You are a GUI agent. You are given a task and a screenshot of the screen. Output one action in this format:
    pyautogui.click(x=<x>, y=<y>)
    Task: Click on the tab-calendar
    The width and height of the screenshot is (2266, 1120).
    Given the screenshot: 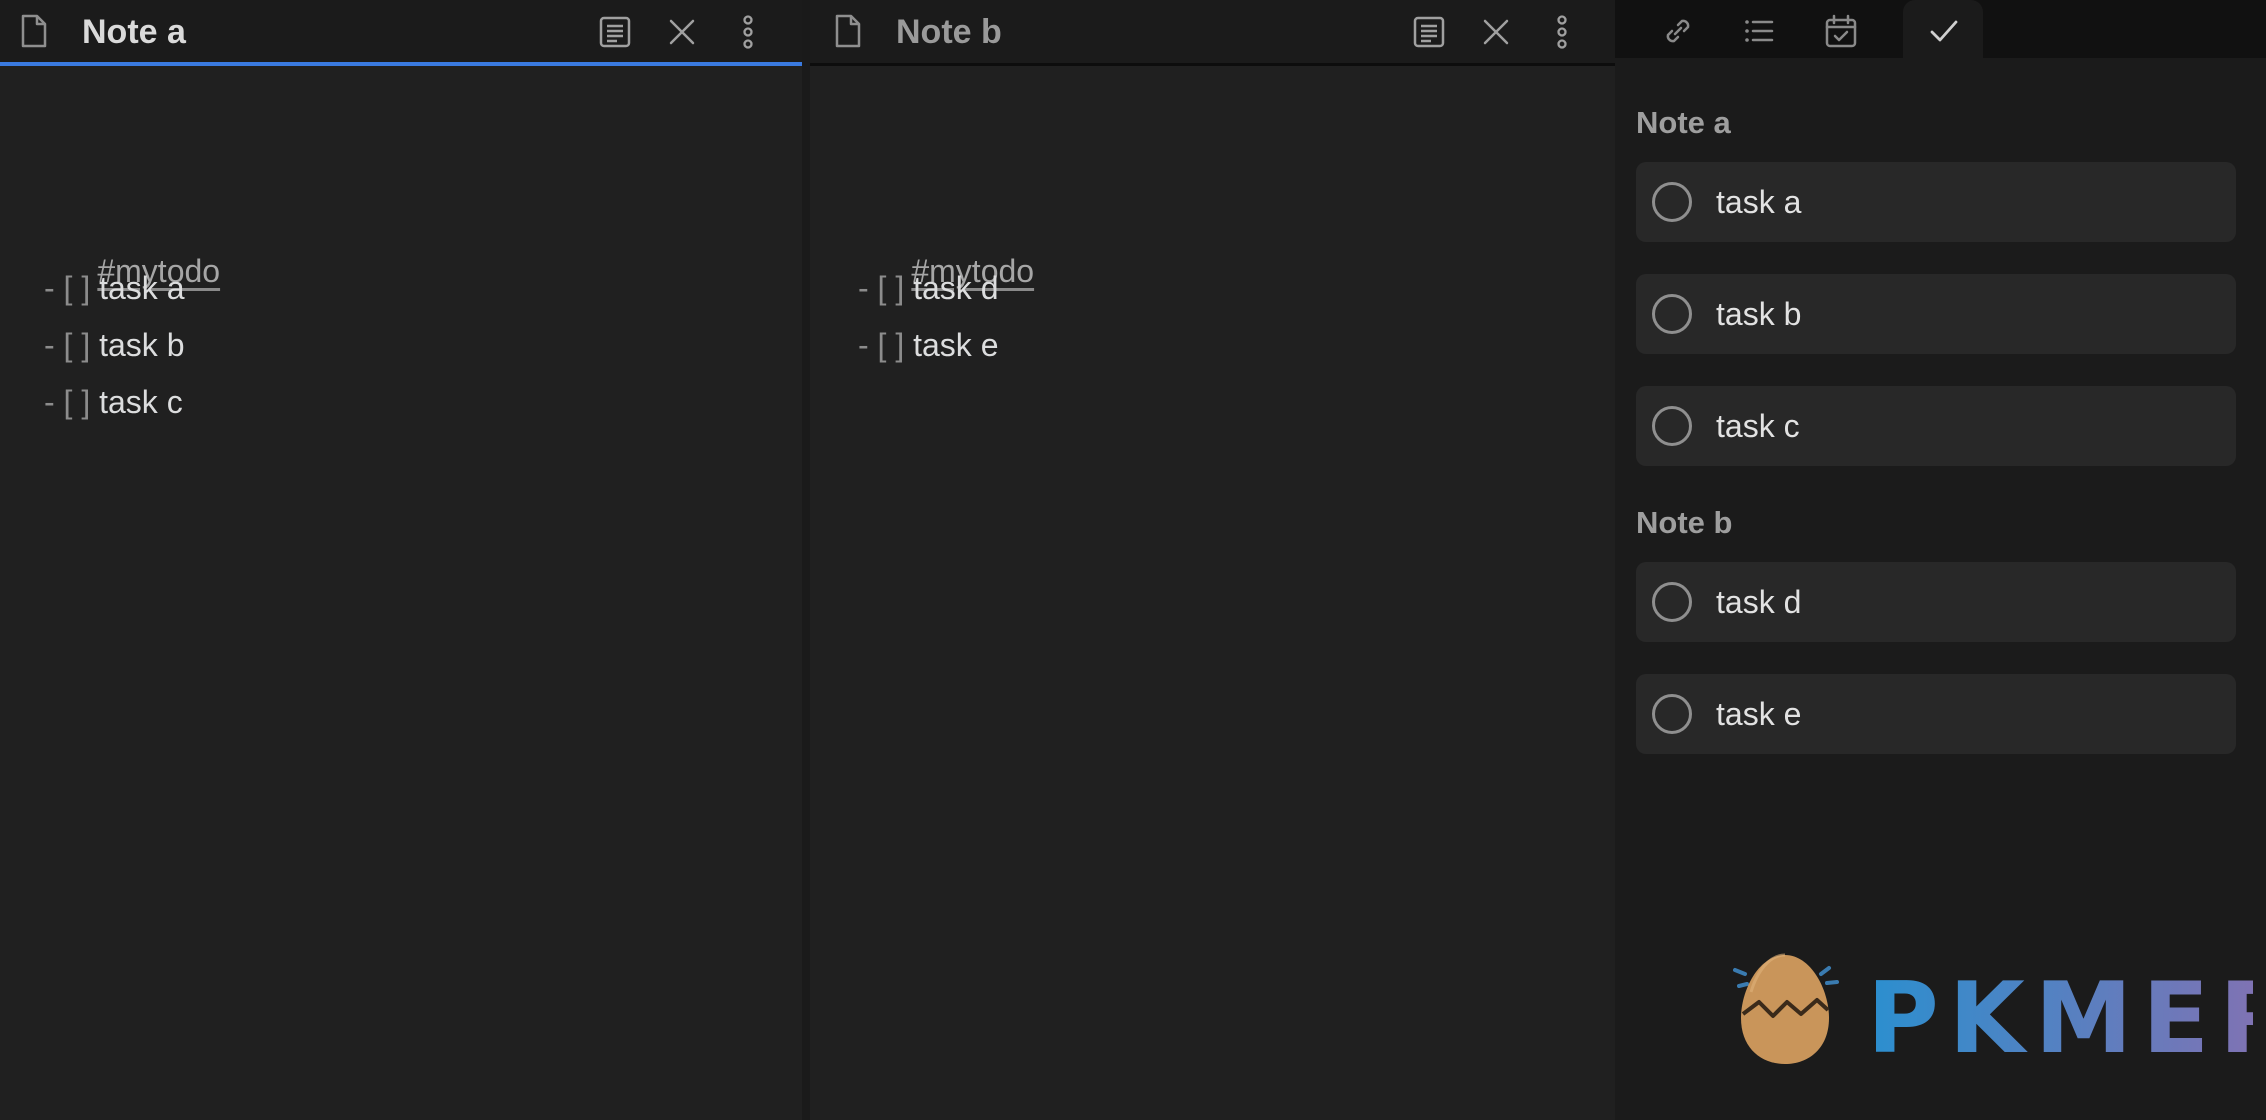 What is the action you would take?
    pyautogui.click(x=1840, y=29)
    